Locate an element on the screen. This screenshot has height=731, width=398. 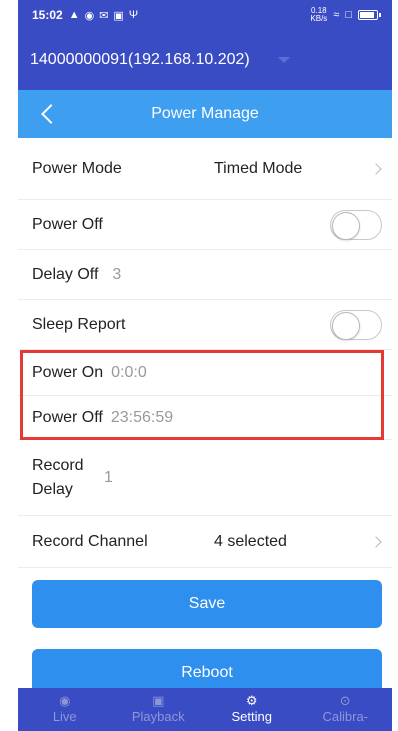
live-icon: ◉ is located at coordinates (65, 700).